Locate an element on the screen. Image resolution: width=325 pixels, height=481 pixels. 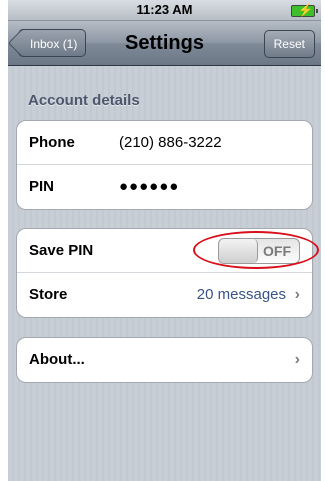
pin-label: PIN is located at coordinates (42, 186).